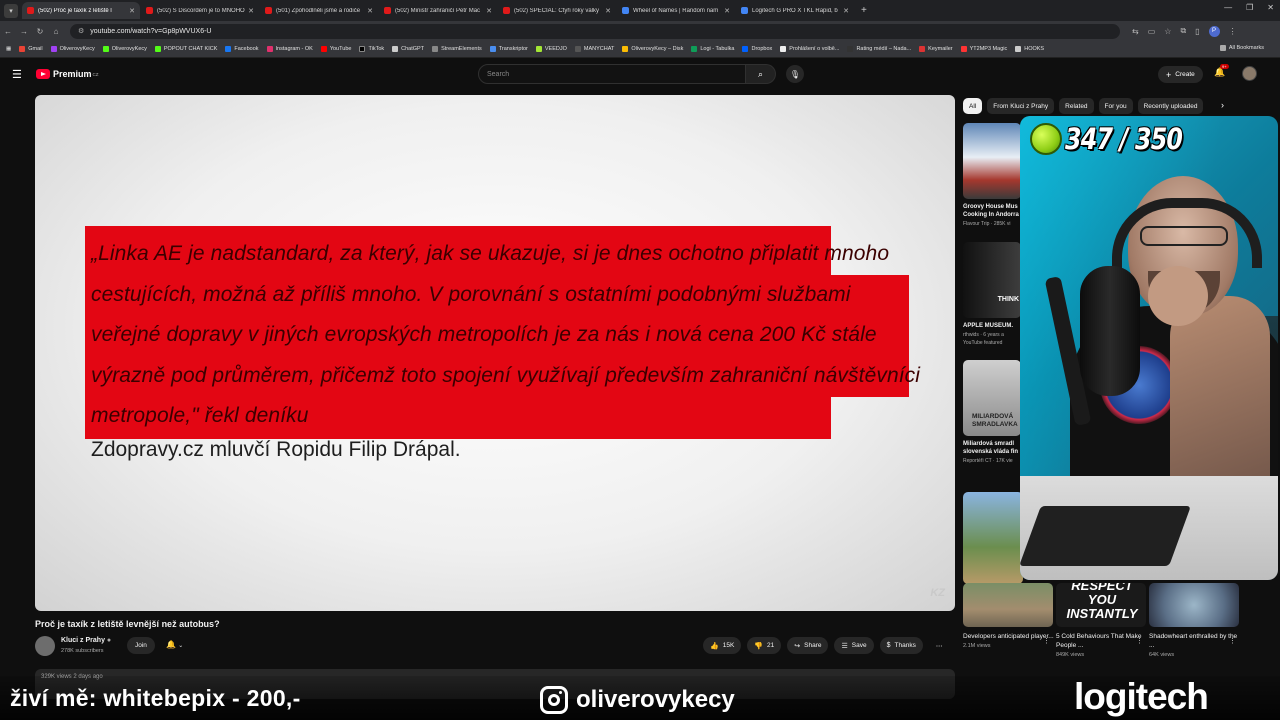 The image size is (1280, 720). I want to click on save-button: ☰ Save, so click(854, 645).